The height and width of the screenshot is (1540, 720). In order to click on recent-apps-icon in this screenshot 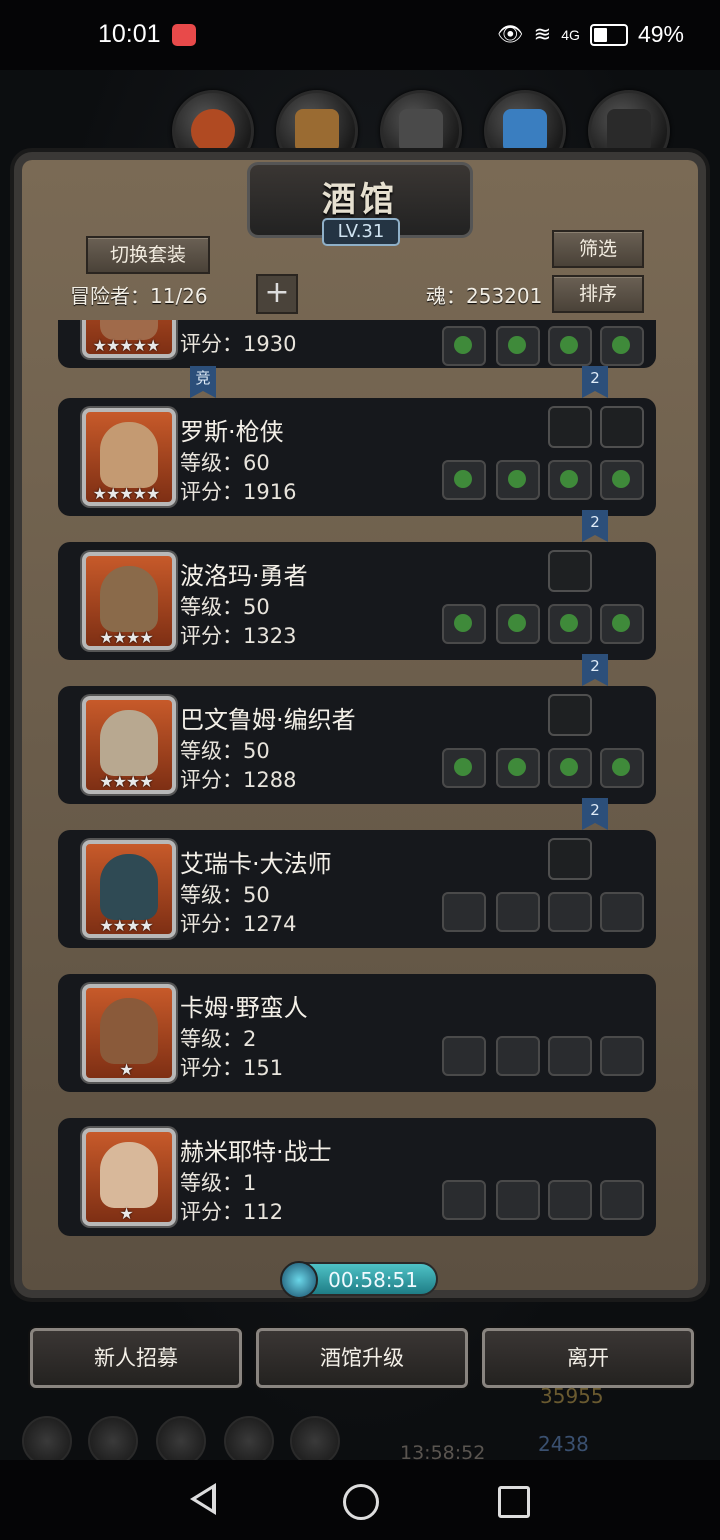, I will do `click(514, 1502)`.